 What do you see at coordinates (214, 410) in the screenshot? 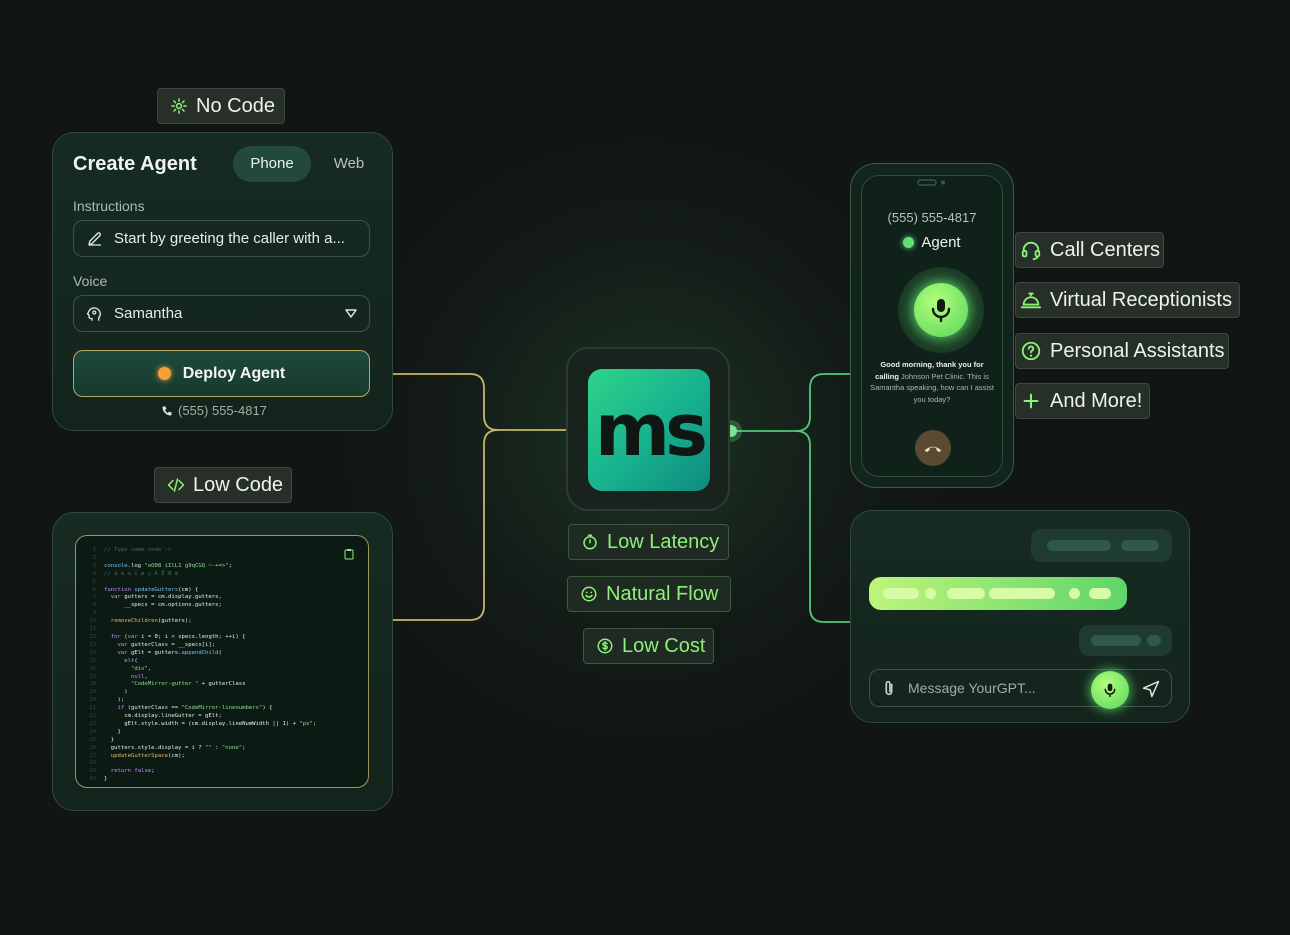
I see `deployed-phone-number: (555) 555-4817` at bounding box center [214, 410].